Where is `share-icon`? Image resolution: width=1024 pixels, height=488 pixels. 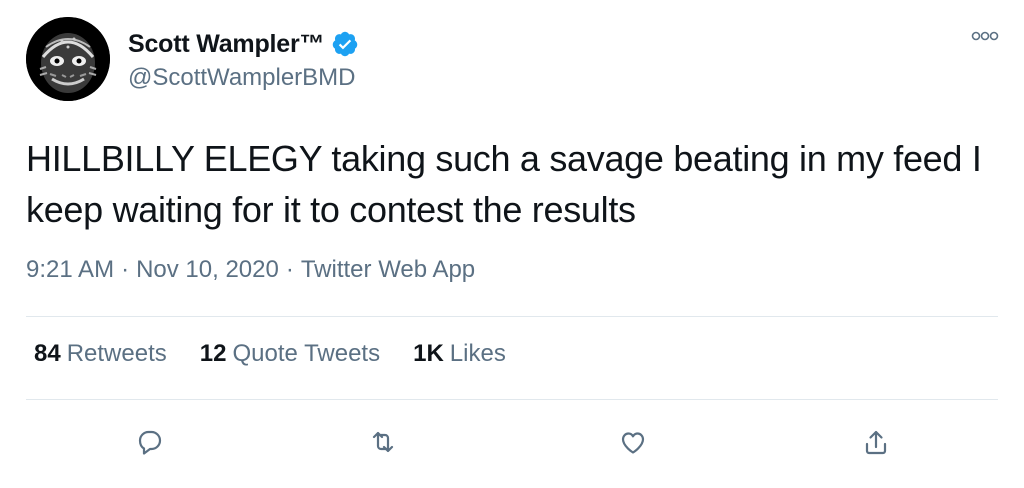 share-icon is located at coordinates (876, 442).